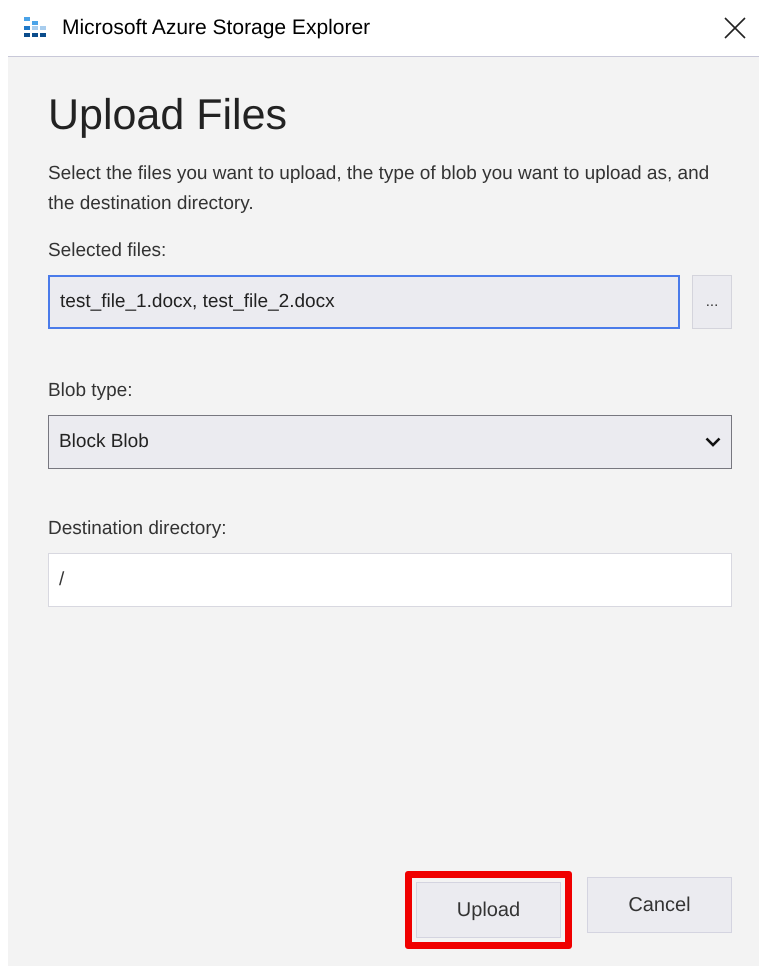 The width and height of the screenshot is (759, 966). What do you see at coordinates (168, 115) in the screenshot?
I see `dialog-heading: Upload Files` at bounding box center [168, 115].